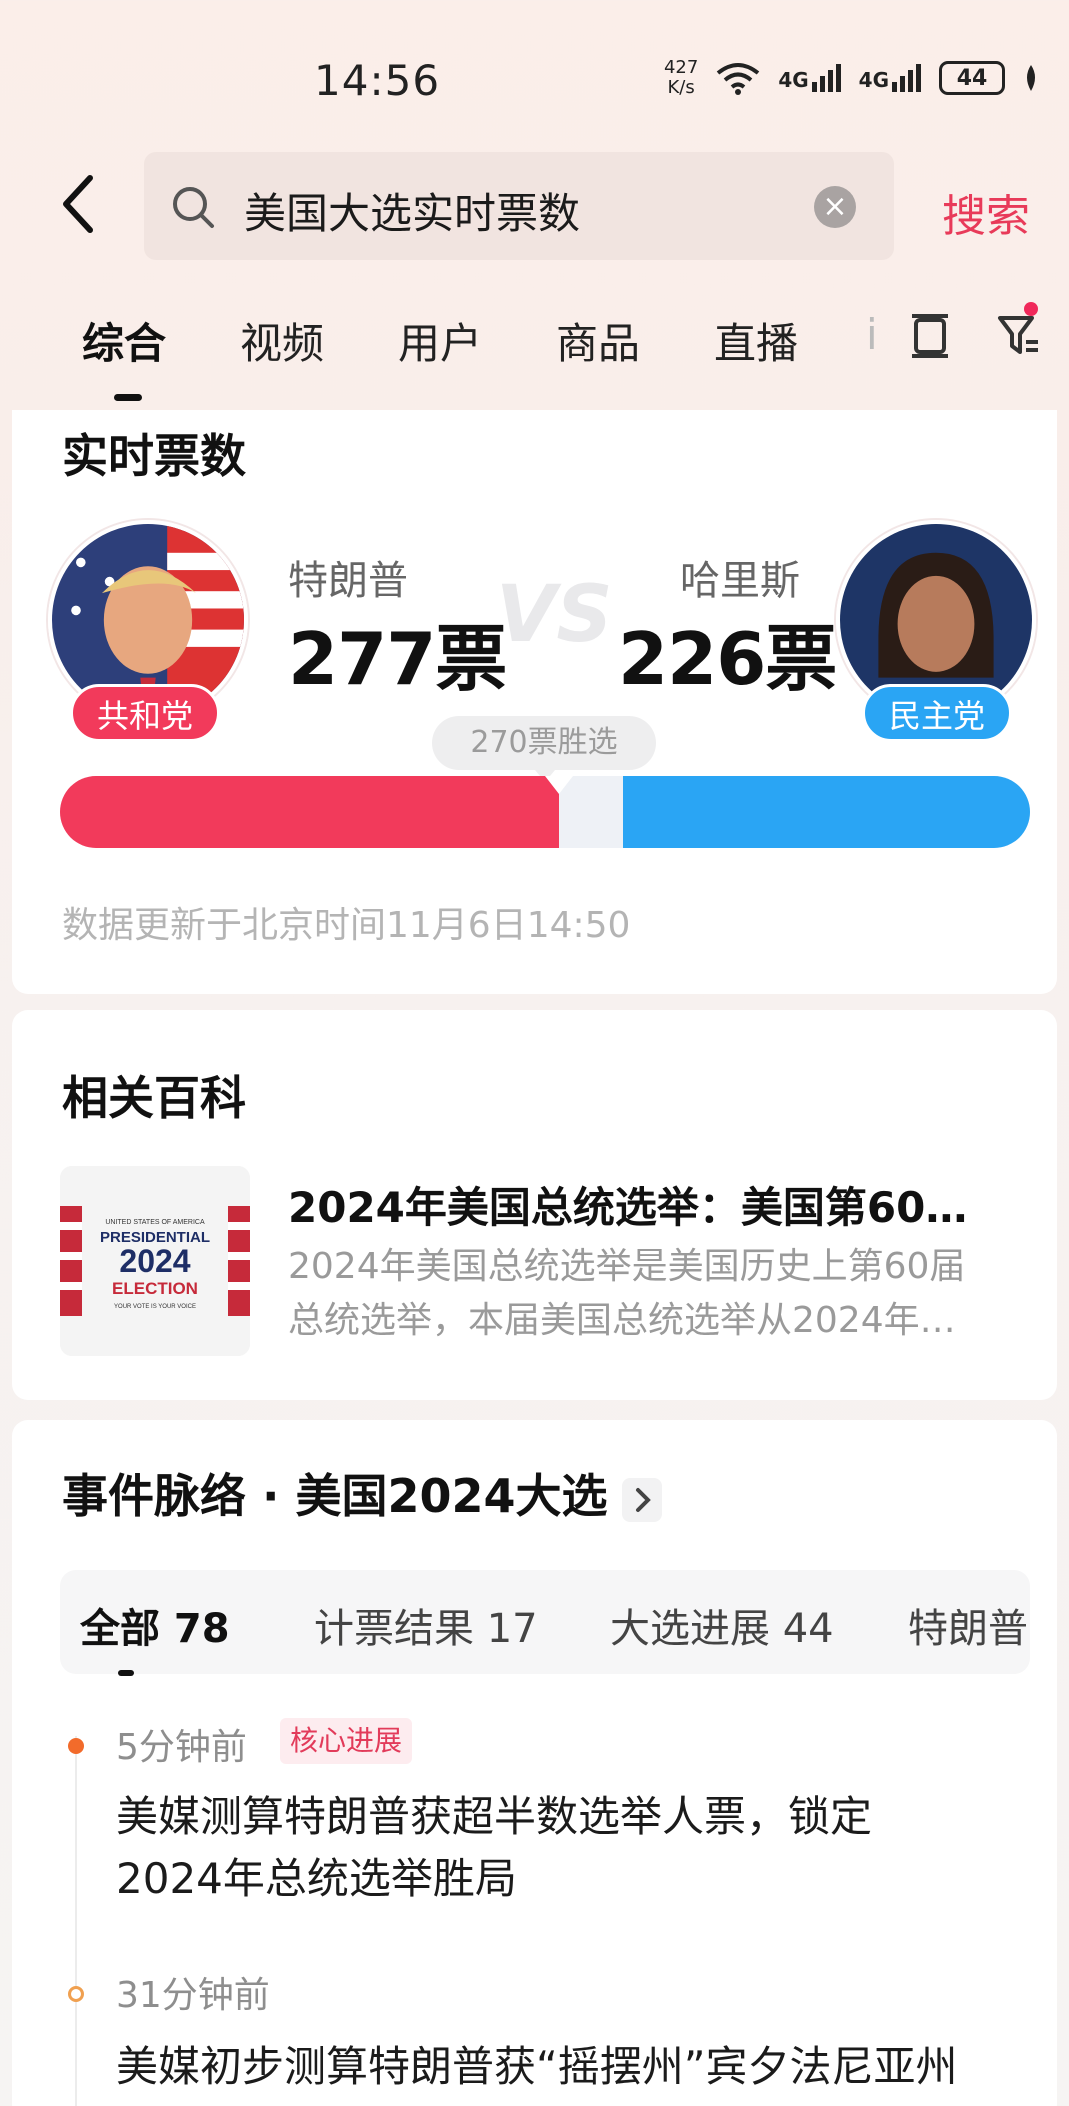  Describe the element at coordinates (348, 581) in the screenshot. I see `trump-name: 特朗普` at that location.